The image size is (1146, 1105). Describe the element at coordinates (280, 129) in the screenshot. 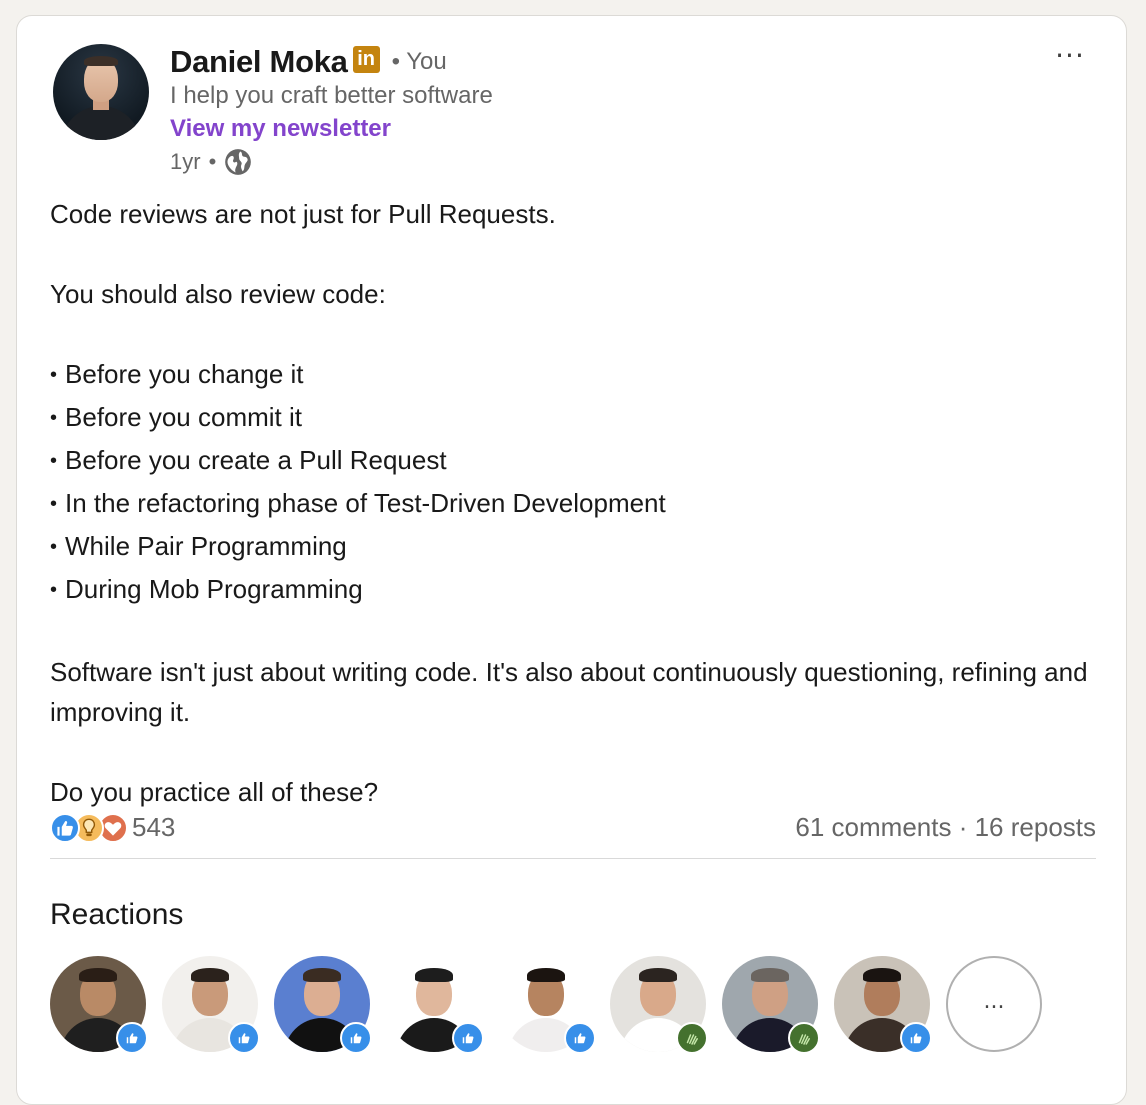

I see `view-newsletter-link: View my newsletter` at that location.